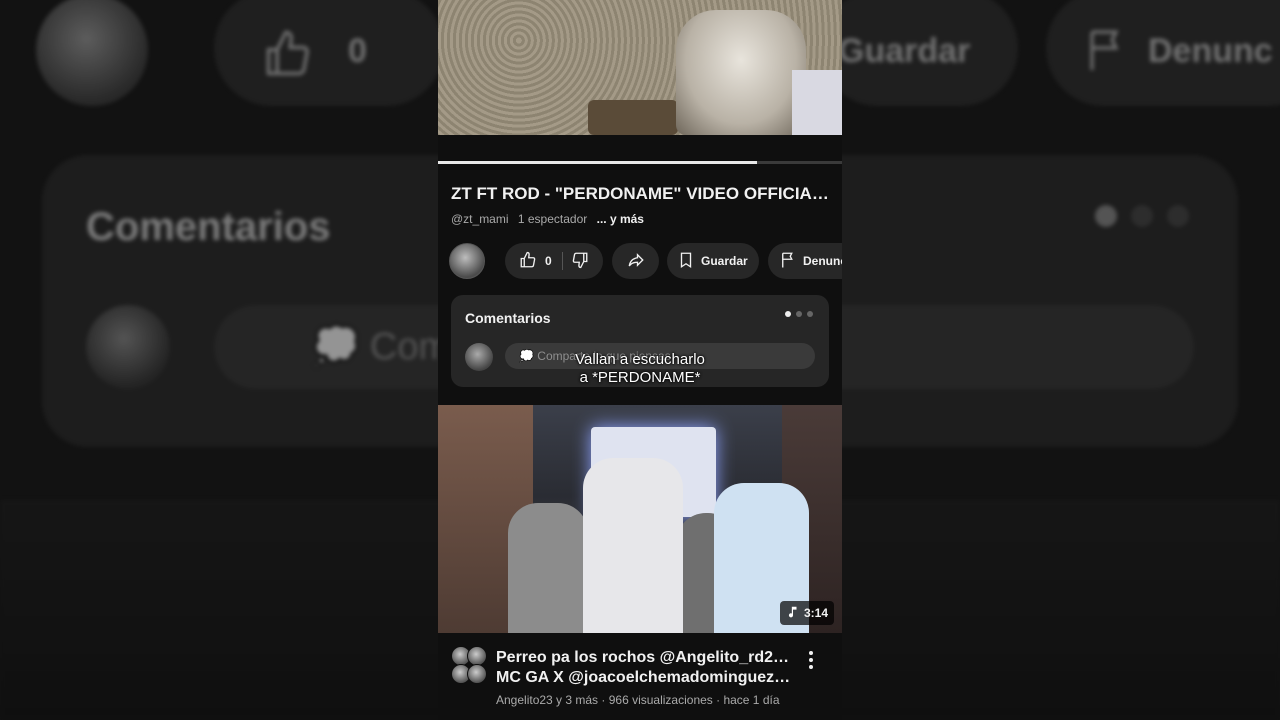  I want to click on collab-avatars, so click(469, 666).